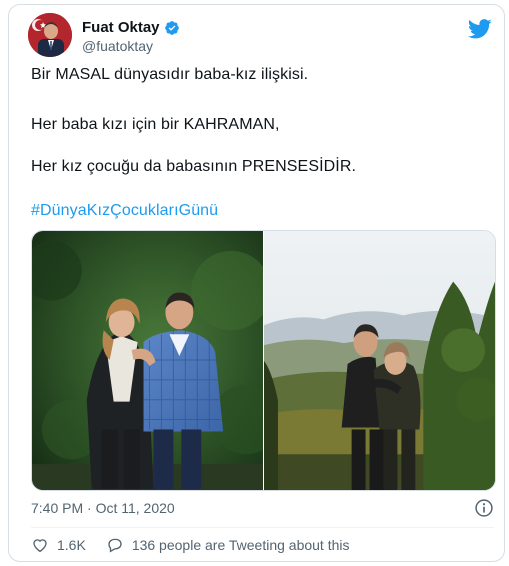  I want to click on avatar, so click(50, 35).